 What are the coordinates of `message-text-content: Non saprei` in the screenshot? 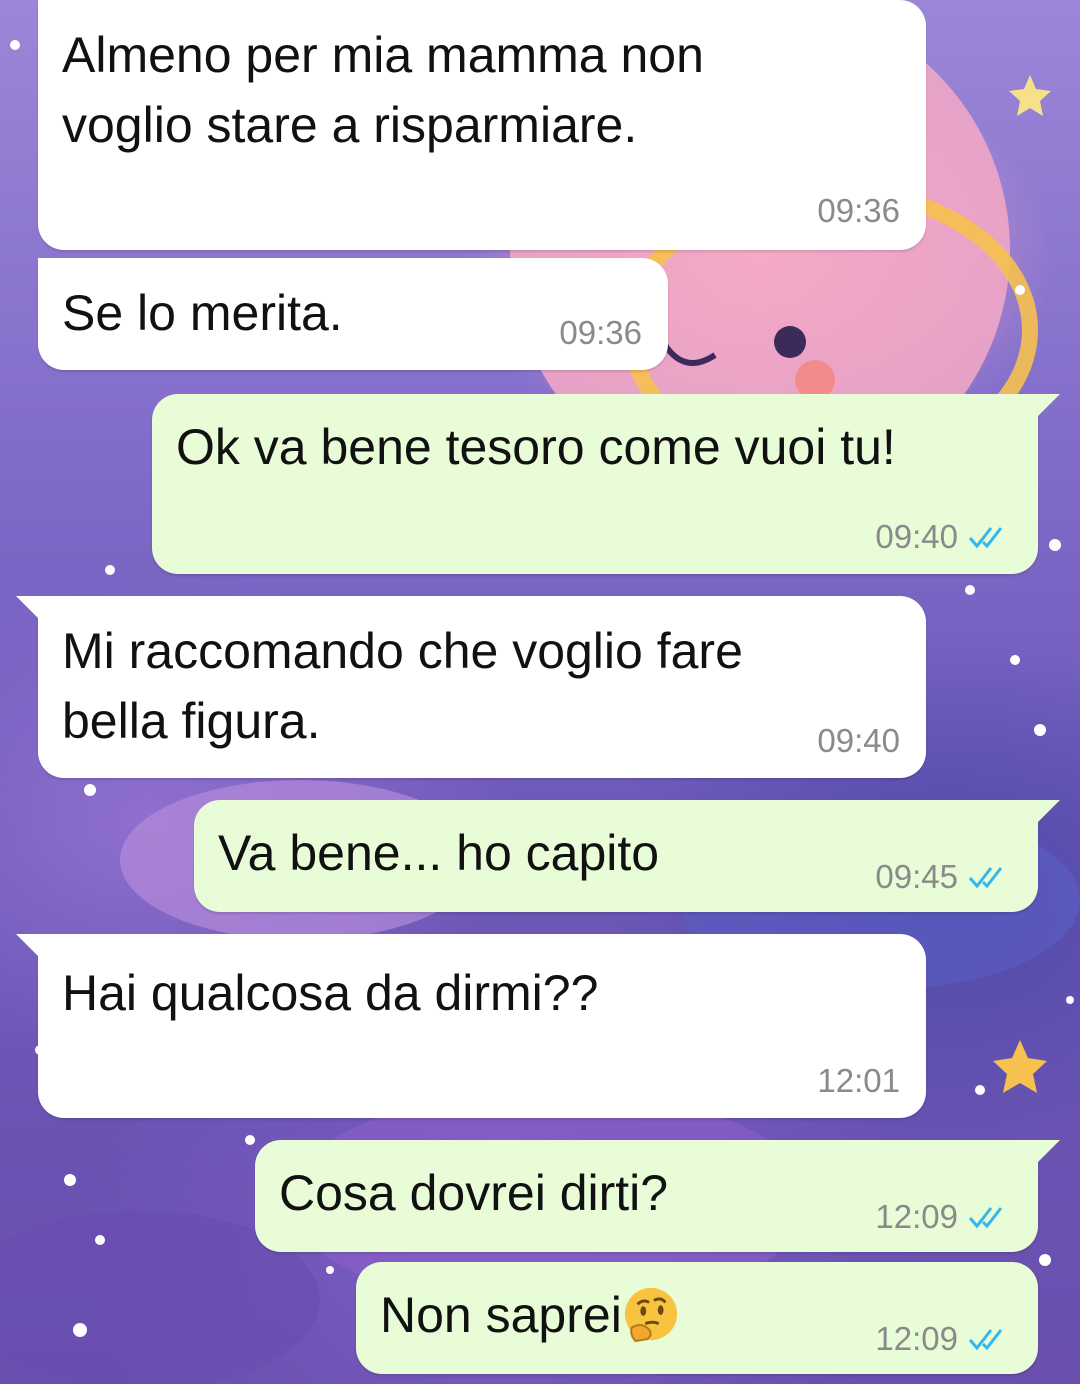 It's located at (501, 1315).